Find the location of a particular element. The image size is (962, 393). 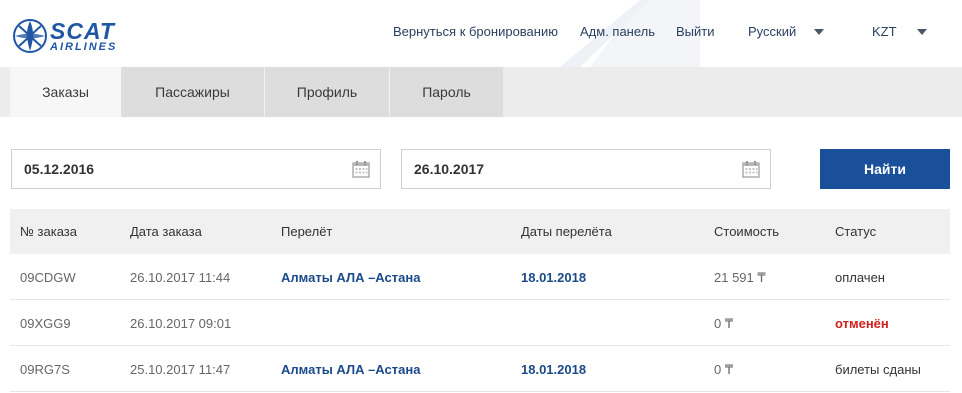

order-number: 09XGG9 is located at coordinates (45, 323).